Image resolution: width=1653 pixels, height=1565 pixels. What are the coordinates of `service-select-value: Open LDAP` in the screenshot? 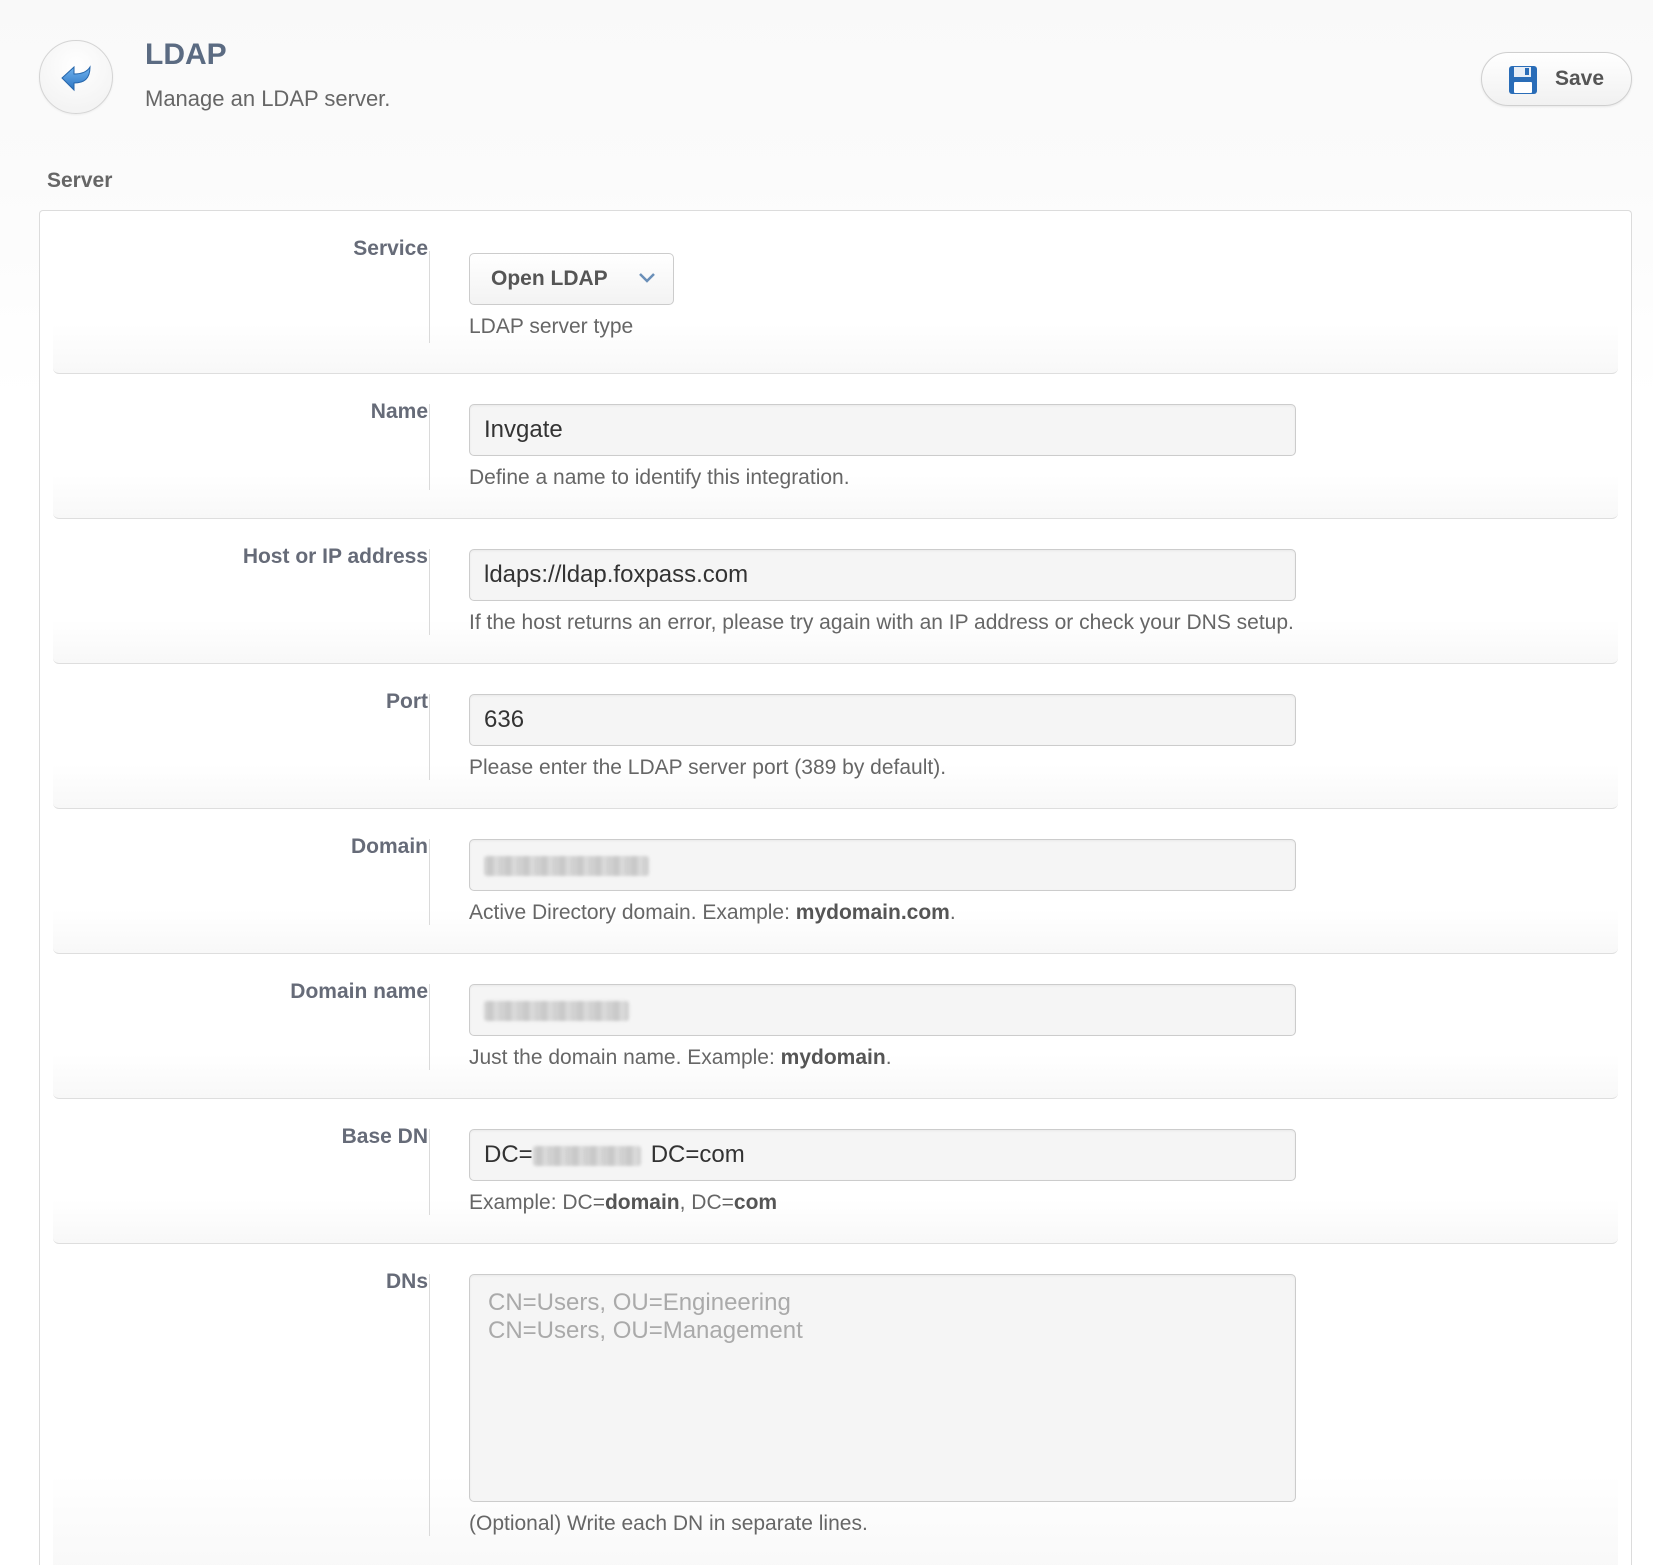 It's located at (549, 278).